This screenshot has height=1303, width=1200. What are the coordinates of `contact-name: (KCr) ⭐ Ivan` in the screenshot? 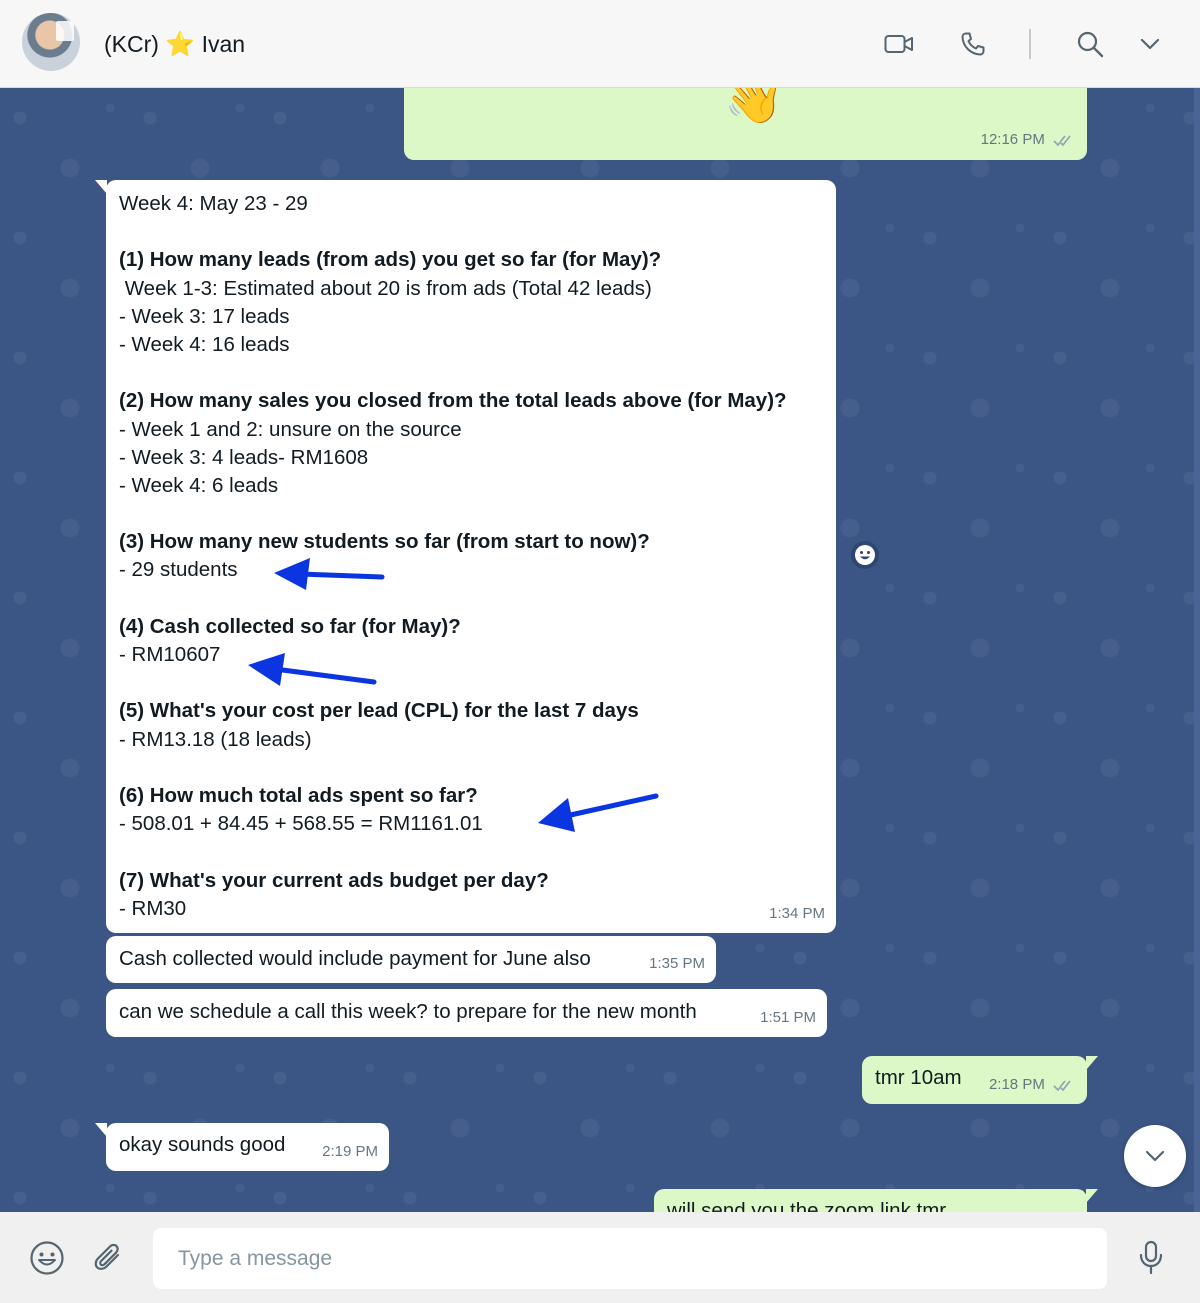 It's located at (174, 44).